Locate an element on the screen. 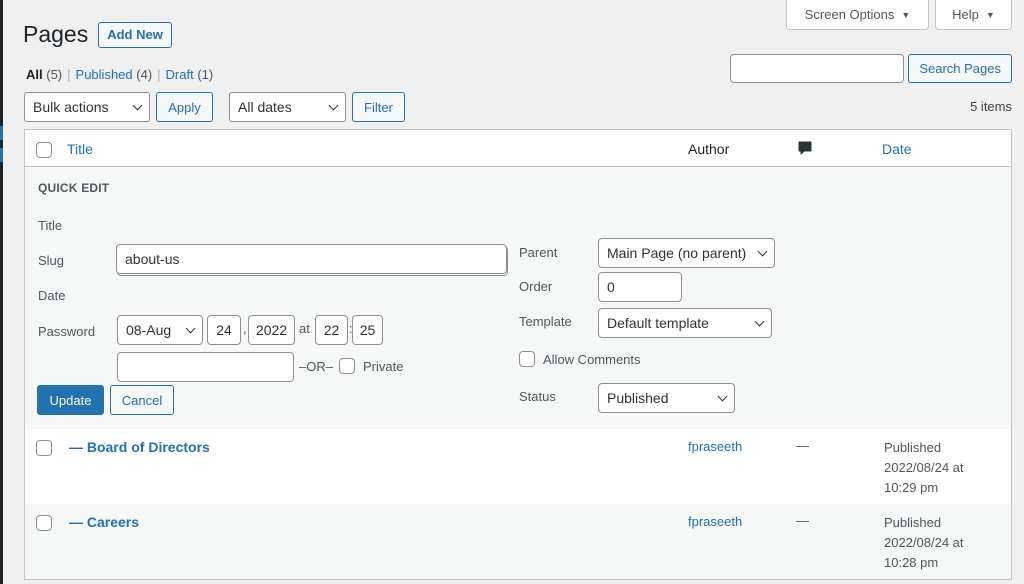  search-box: Search Pages is located at coordinates (871, 68).